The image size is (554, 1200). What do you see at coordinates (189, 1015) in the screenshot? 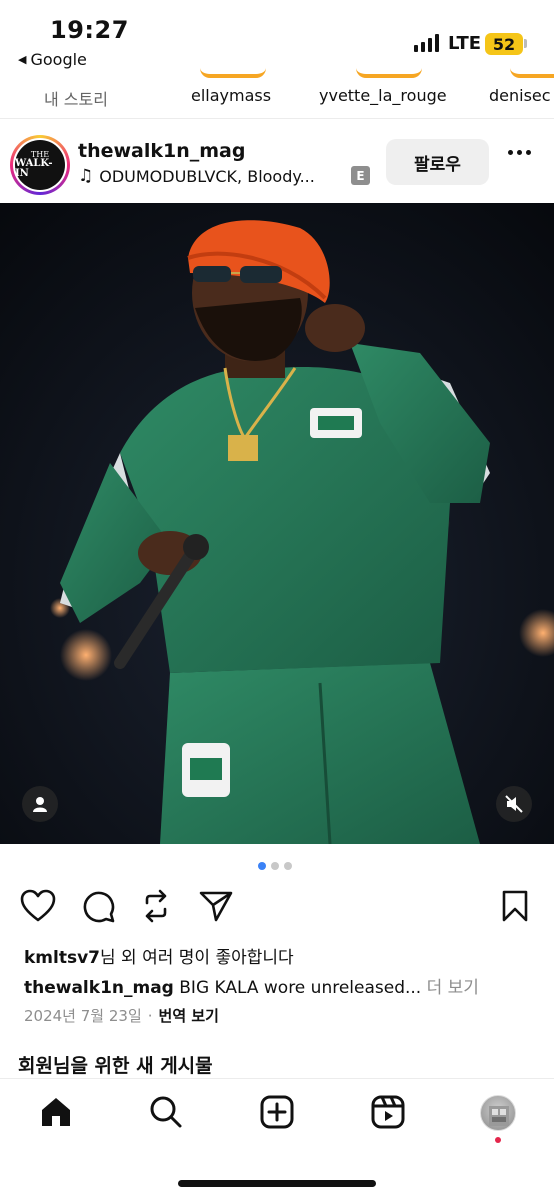
I see `translate-link: 번역 보기` at bounding box center [189, 1015].